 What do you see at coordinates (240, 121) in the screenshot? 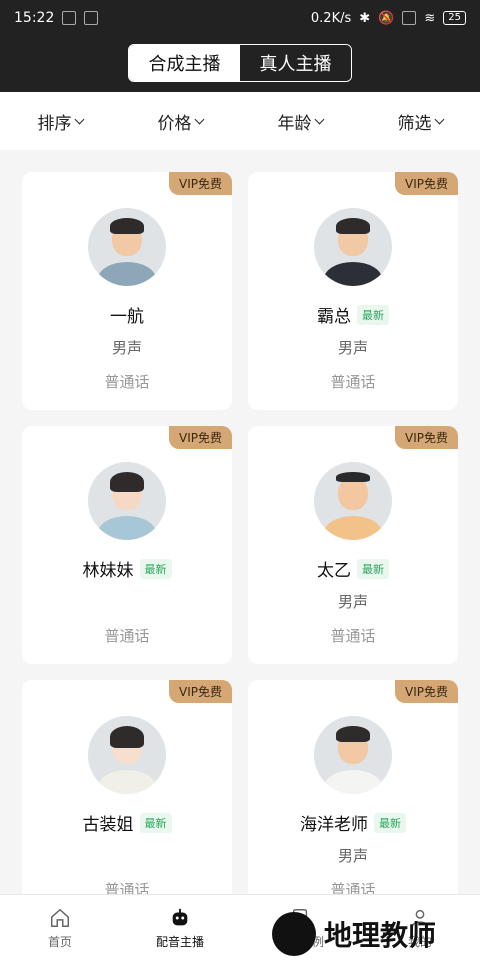
I see `filter-bar: 排序 价格 年龄 筛选` at bounding box center [240, 121].